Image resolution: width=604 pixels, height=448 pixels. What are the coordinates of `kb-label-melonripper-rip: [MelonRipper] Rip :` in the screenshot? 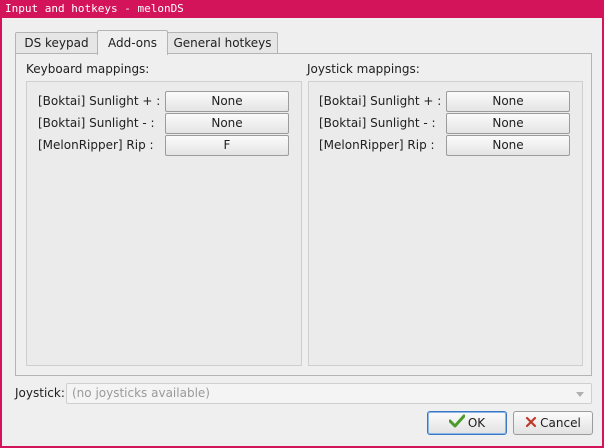 It's located at (96, 145).